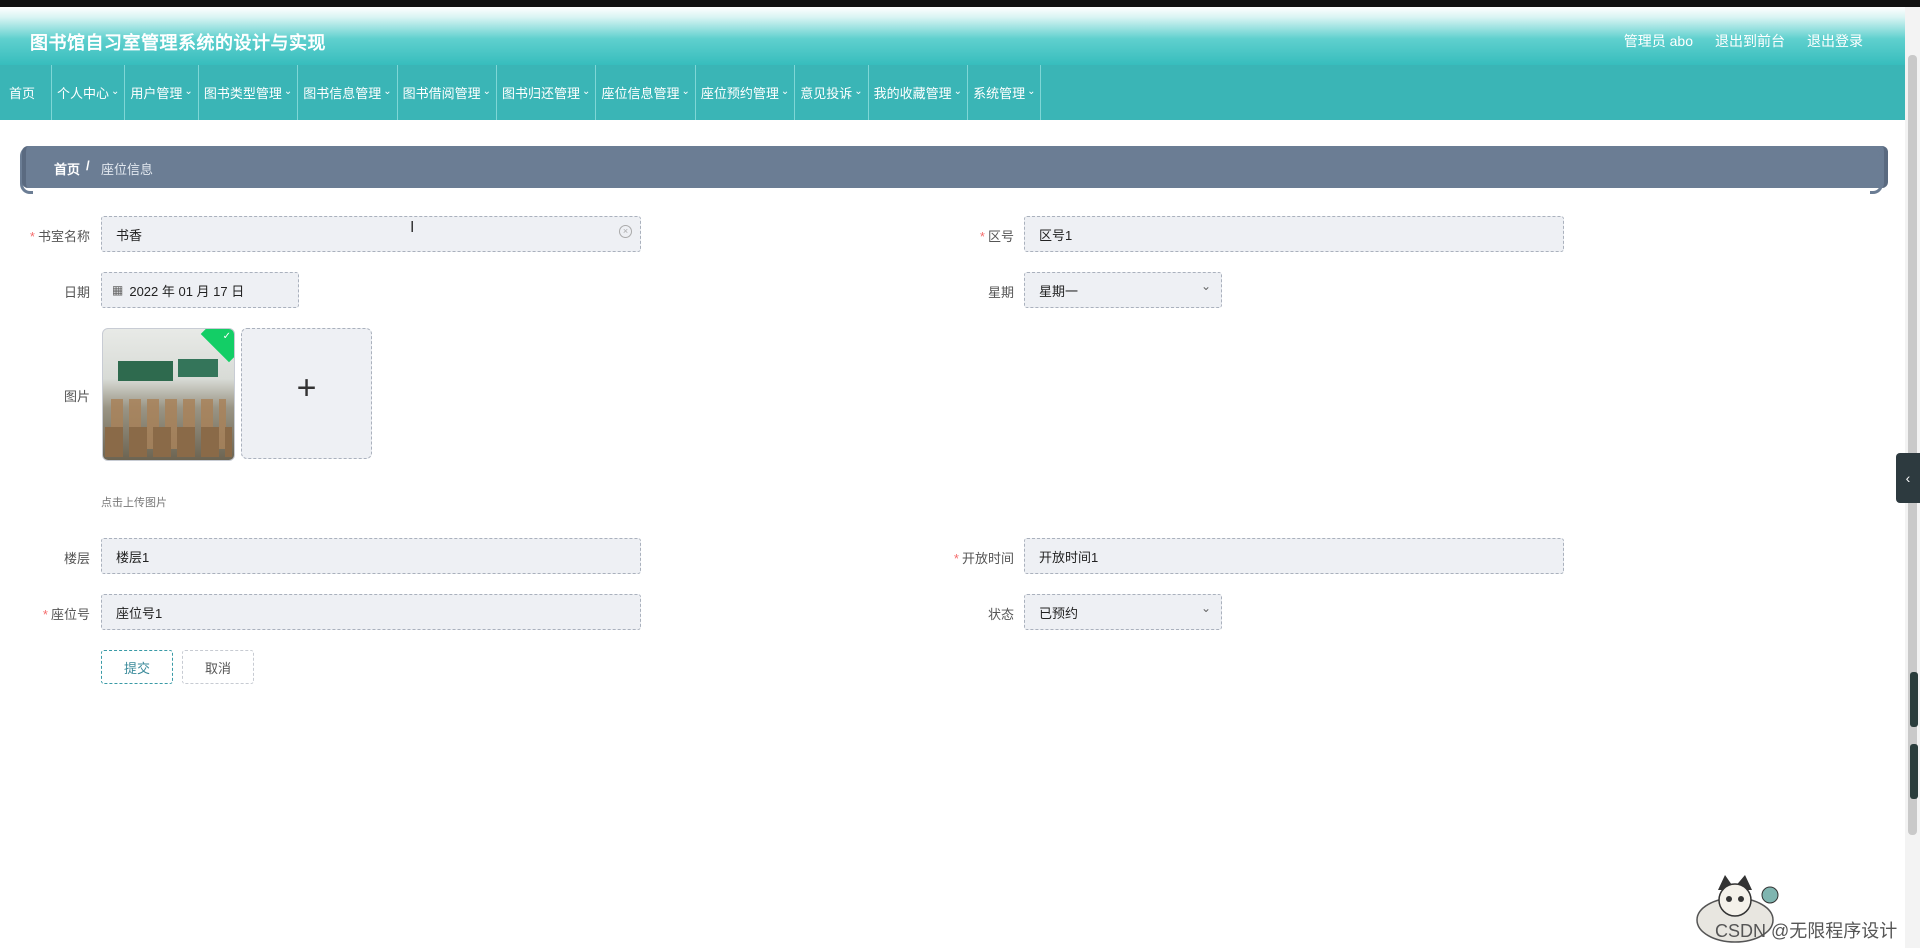  Describe the element at coordinates (342, 93) in the screenshot. I see `nav-label: 图书信息管理` at that location.